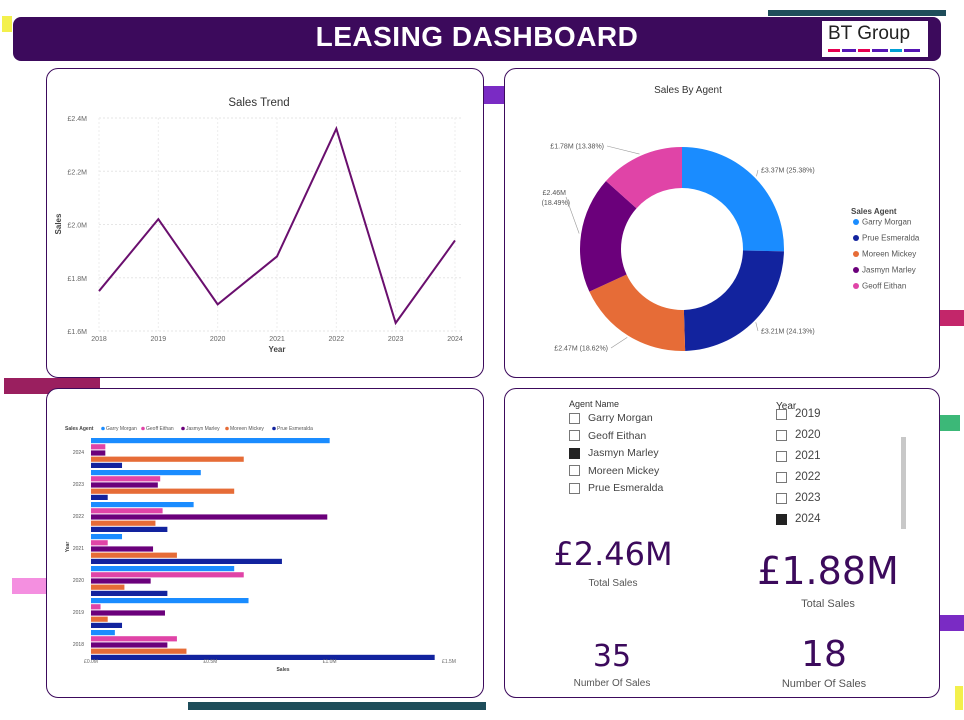  I want to click on bar-legend-label: Jasmyn Marley, so click(203, 429).